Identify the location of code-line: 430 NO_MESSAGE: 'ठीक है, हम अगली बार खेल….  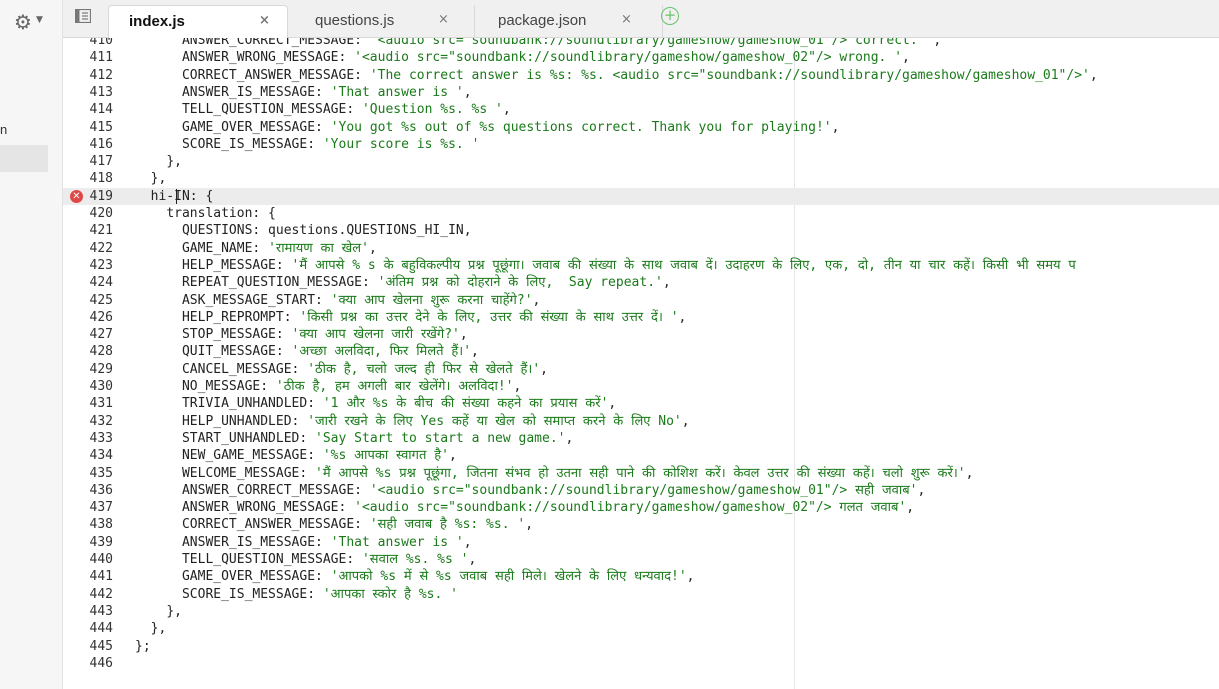
(641, 386).